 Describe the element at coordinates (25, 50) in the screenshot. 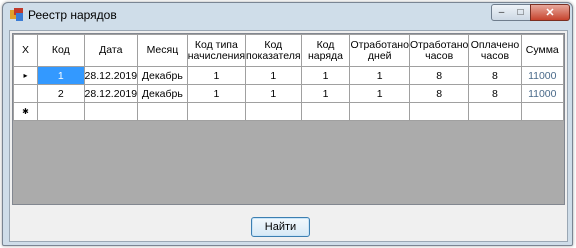

I see `column-header: Х` at that location.